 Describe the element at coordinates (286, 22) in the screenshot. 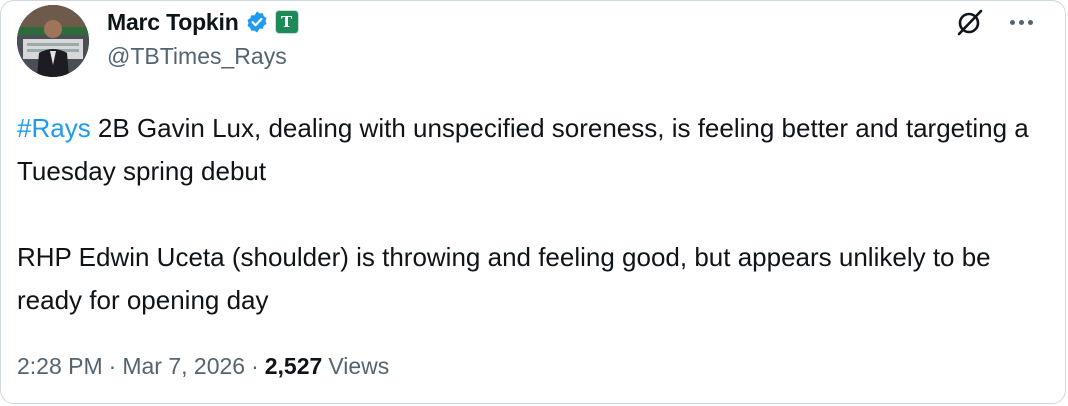

I see `affiliation-badge: T` at that location.